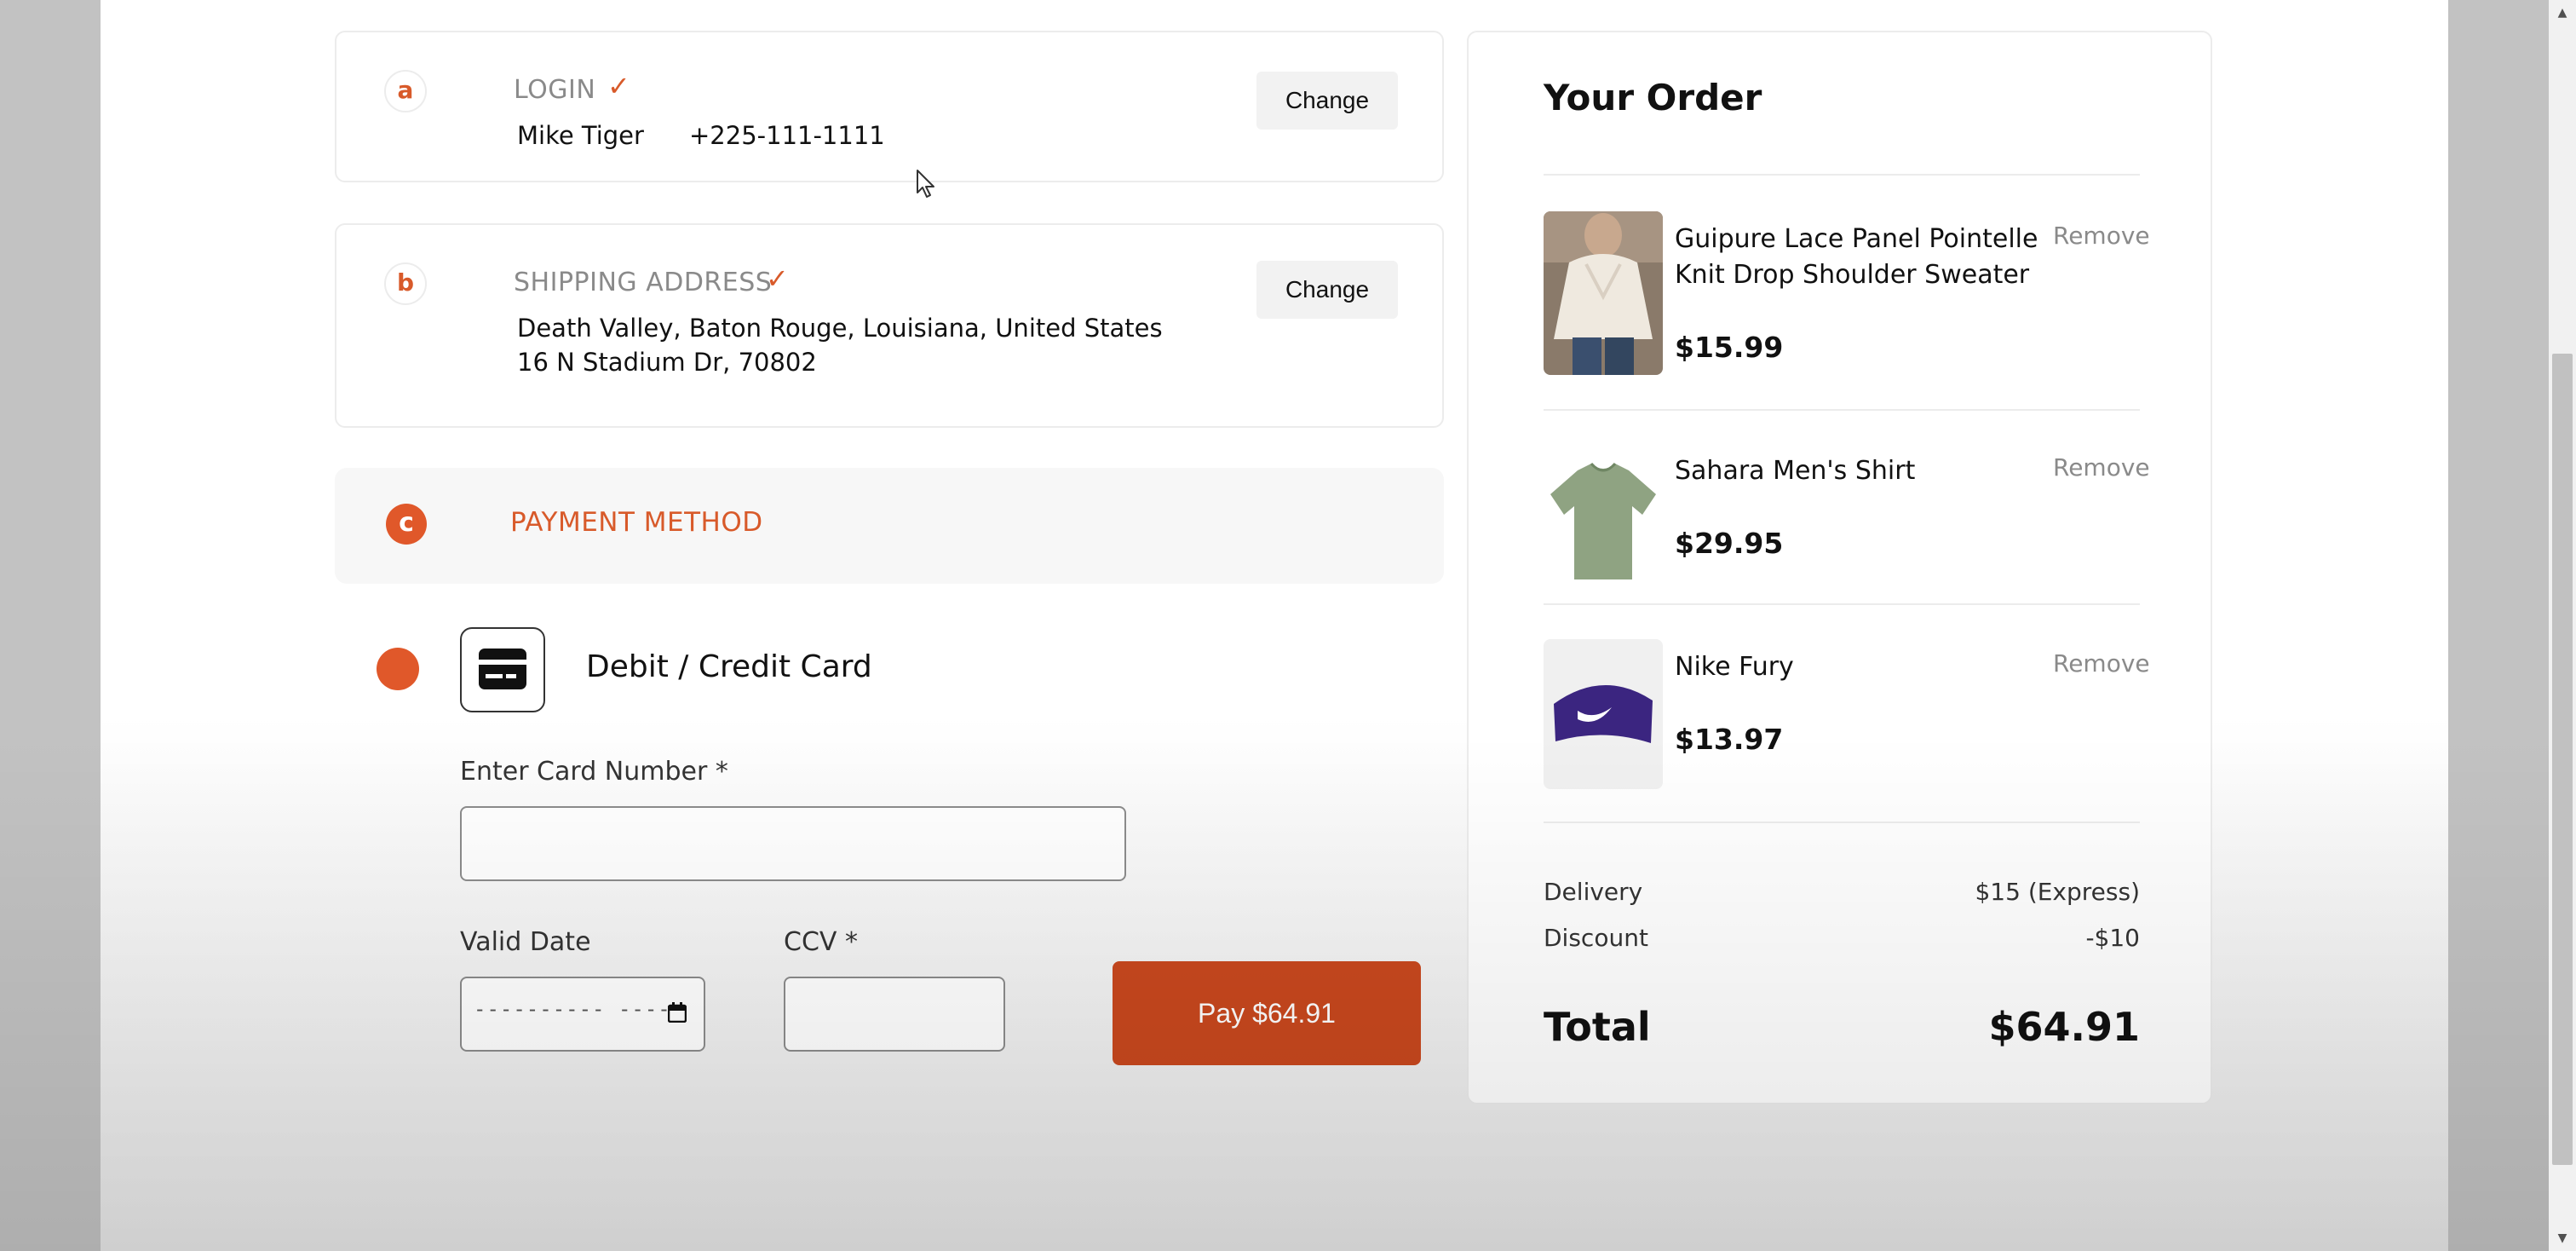 This screenshot has height=1251, width=2576. What do you see at coordinates (644, 282) in the screenshot?
I see `shipping-step-title: SHIPPING ADDRESS` at bounding box center [644, 282].